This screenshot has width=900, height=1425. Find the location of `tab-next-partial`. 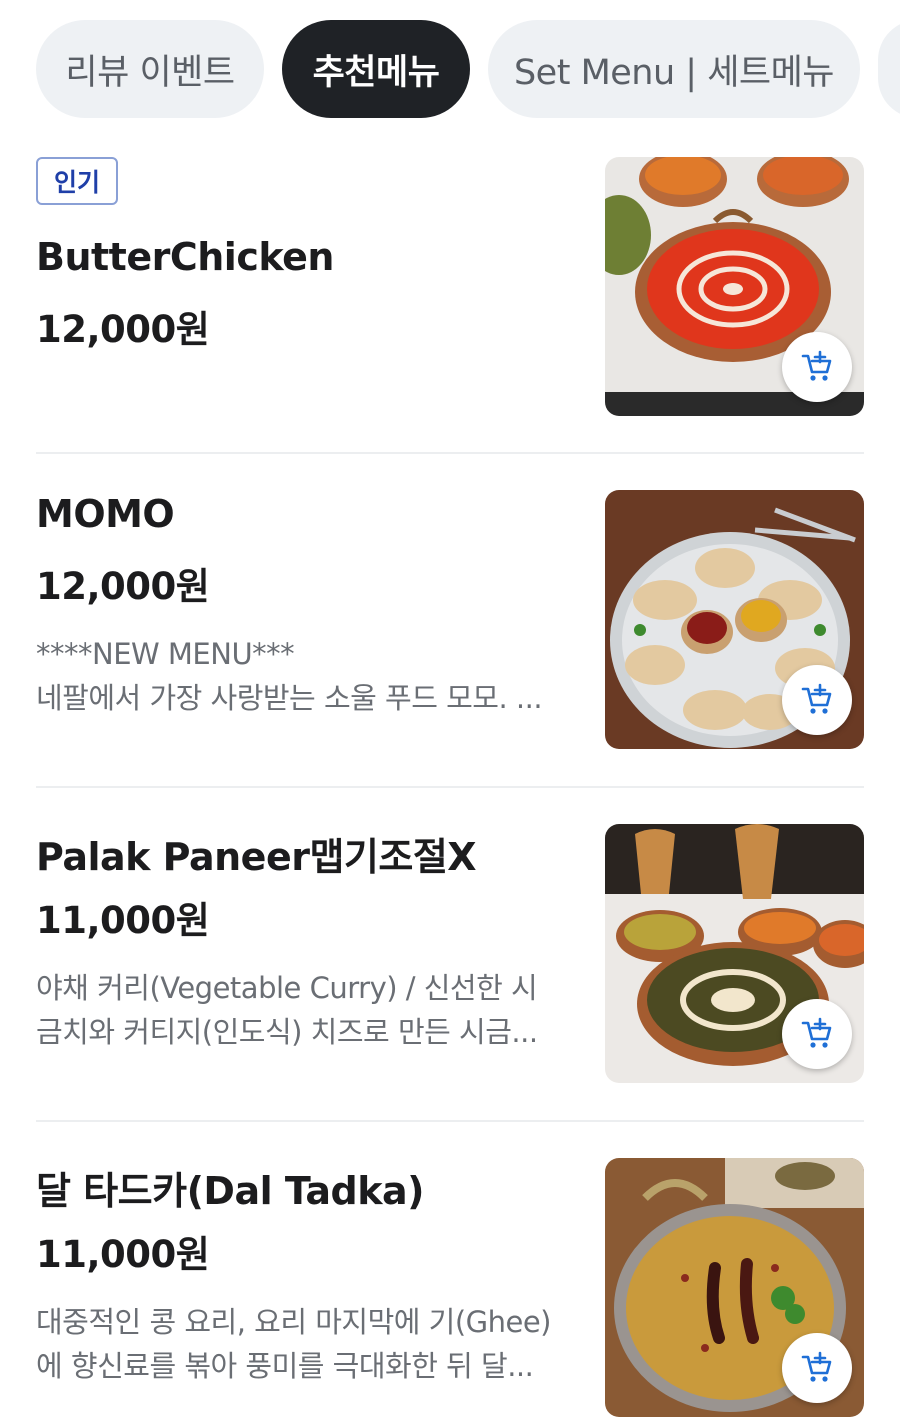

tab-next-partial is located at coordinates (889, 69).